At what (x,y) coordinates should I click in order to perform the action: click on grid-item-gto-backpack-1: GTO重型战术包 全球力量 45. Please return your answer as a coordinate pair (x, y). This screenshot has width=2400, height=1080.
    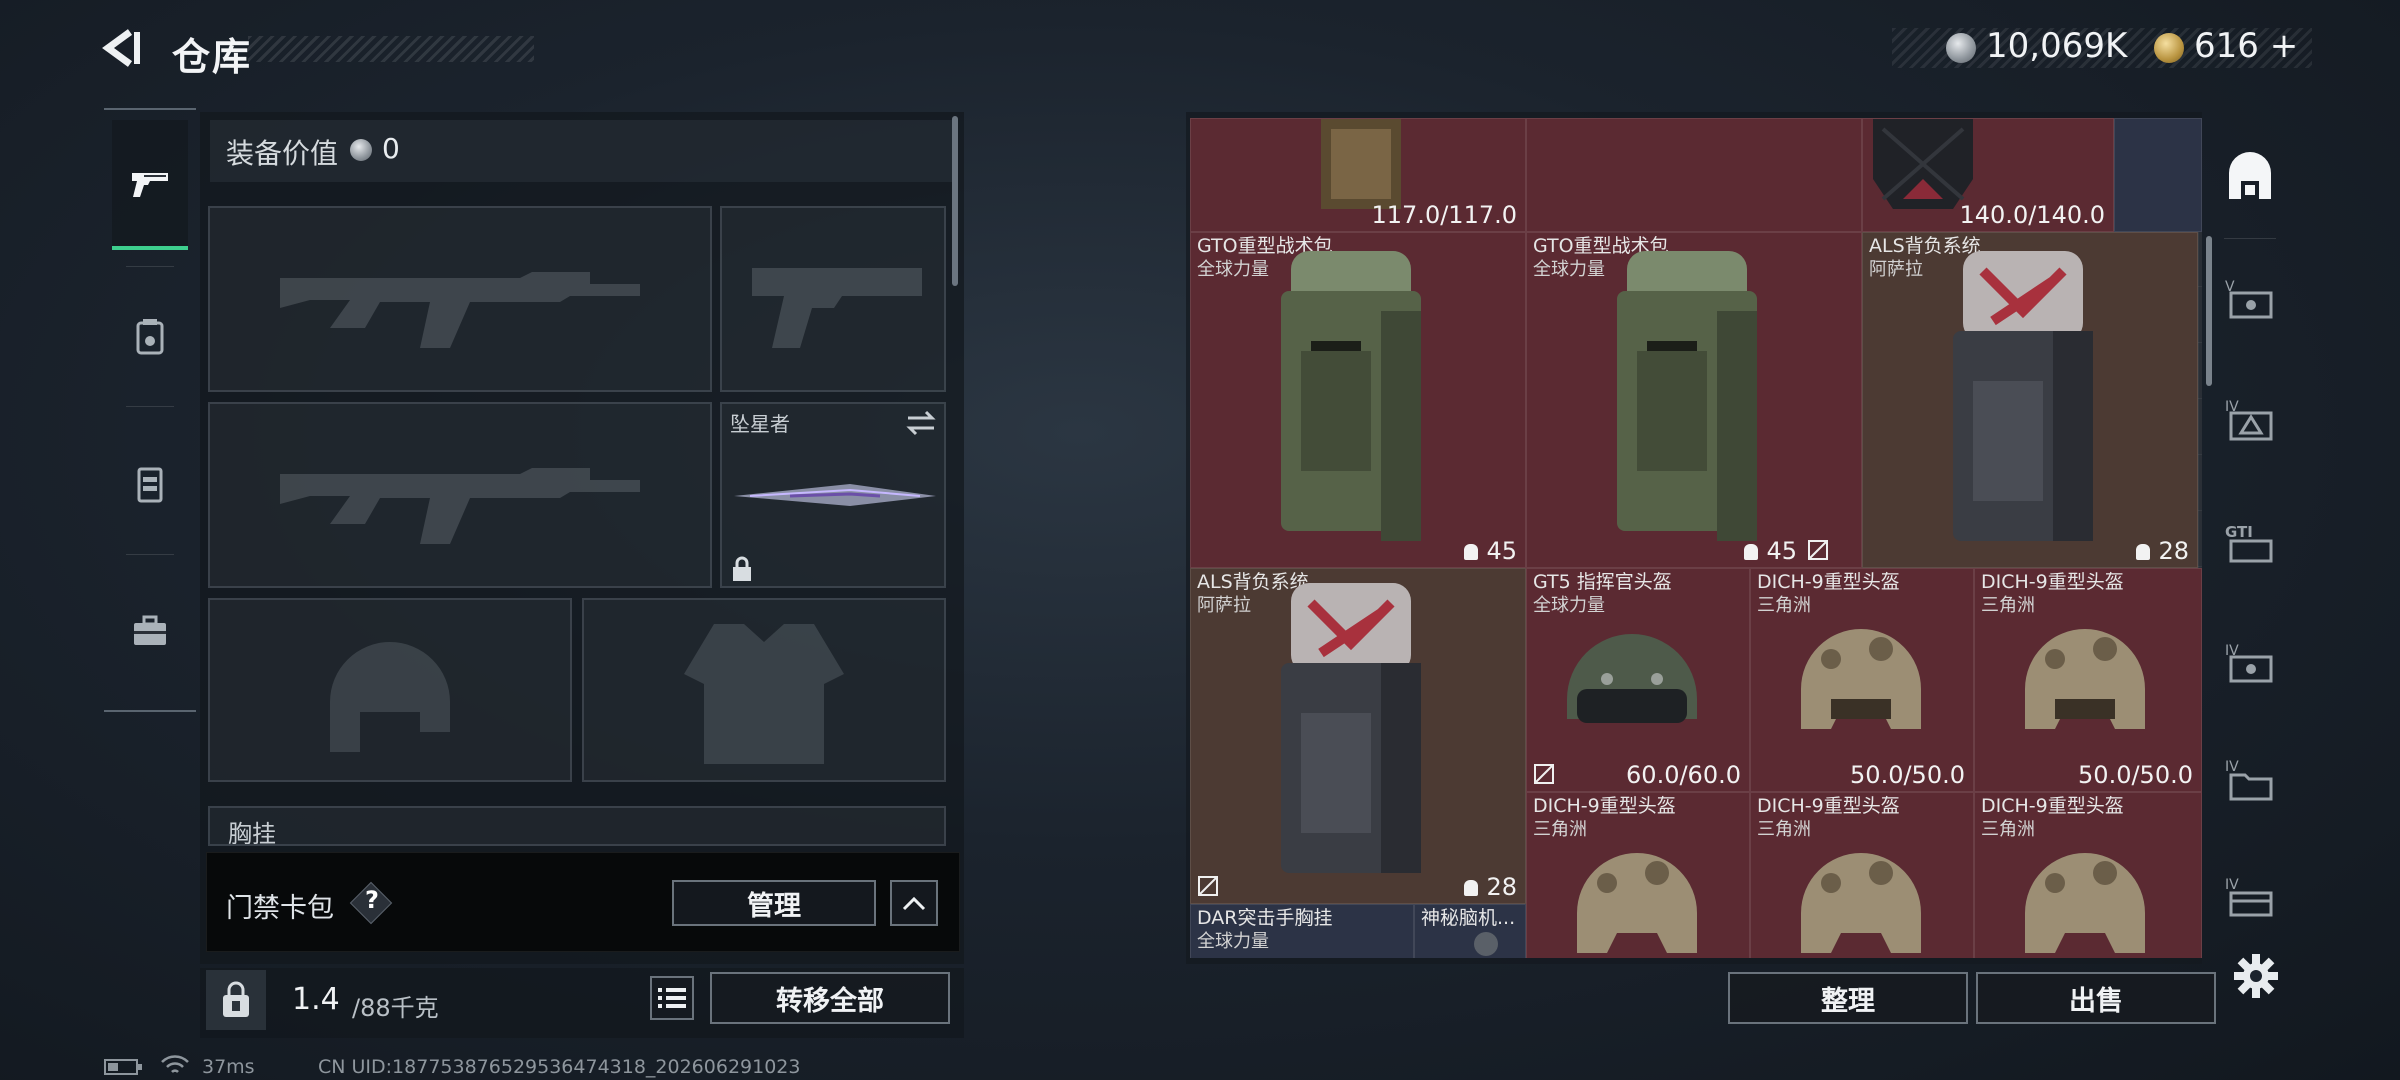
    Looking at the image, I should click on (1358, 400).